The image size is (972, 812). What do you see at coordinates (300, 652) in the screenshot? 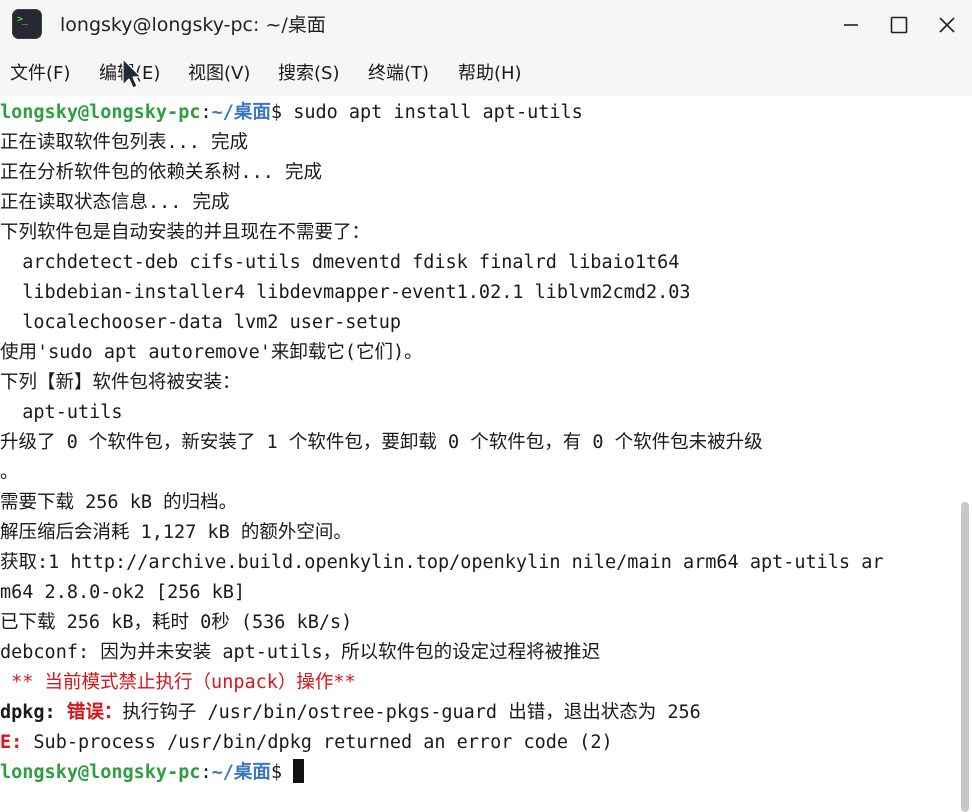
I see `output-line: debconf: 因为并未安装 apt-utils，所以软件包的设定过程将被推迟` at bounding box center [300, 652].